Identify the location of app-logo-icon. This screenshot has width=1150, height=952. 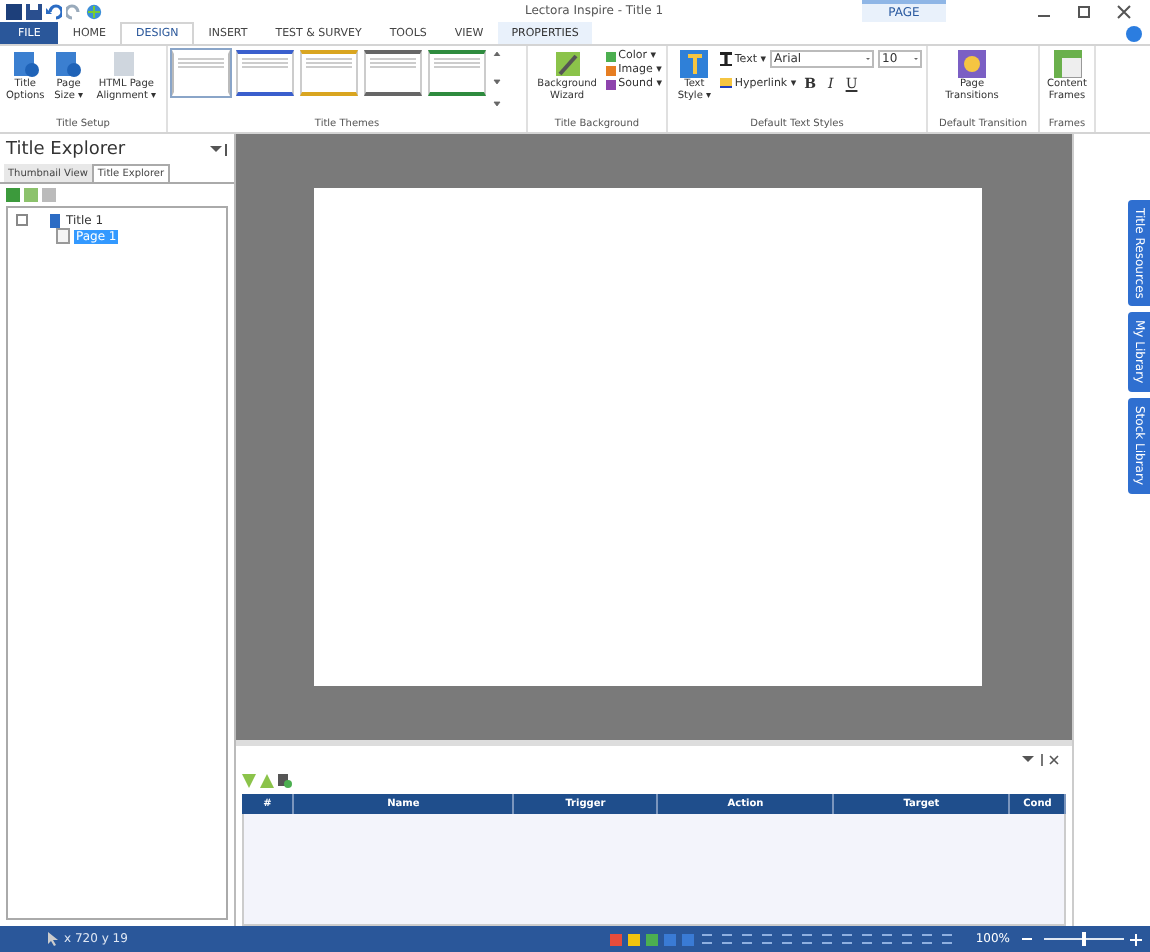
(14, 11).